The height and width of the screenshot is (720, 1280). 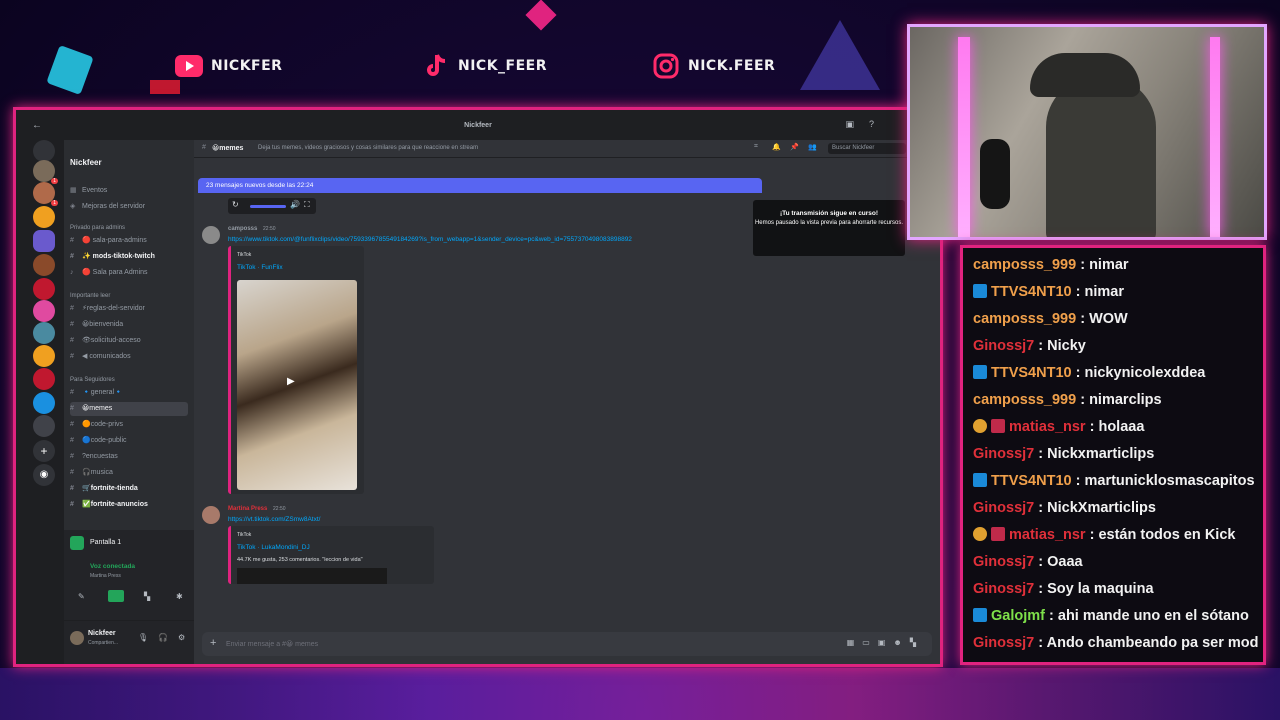 What do you see at coordinates (998, 534) in the screenshot?
I see `sword-badge-icon` at bounding box center [998, 534].